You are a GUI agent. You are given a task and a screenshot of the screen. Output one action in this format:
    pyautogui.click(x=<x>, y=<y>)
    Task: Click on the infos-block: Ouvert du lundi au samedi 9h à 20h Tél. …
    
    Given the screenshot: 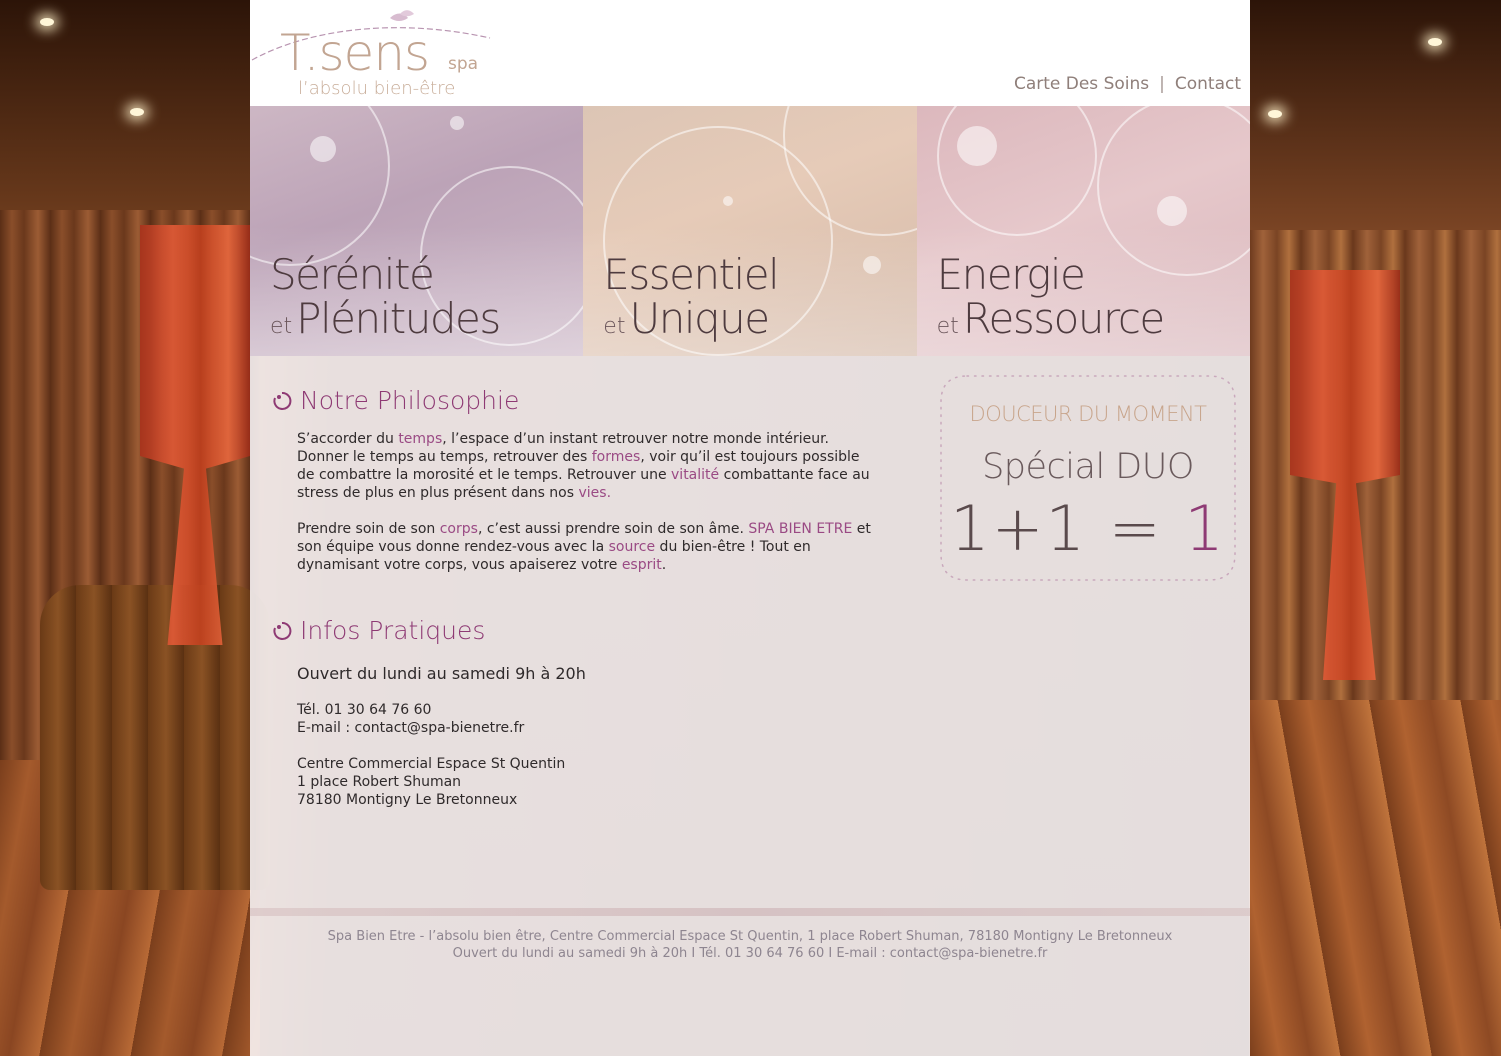 What is the action you would take?
    pyautogui.click(x=577, y=736)
    